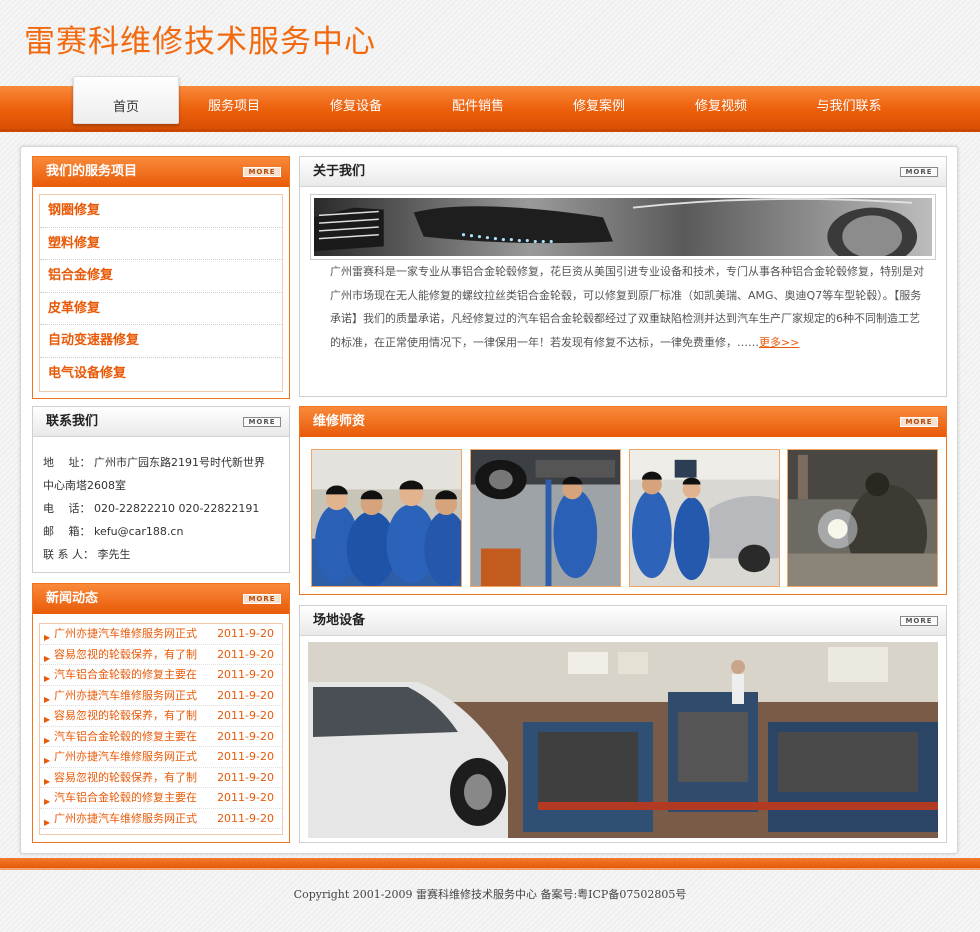  Describe the element at coordinates (779, 342) in the screenshot. I see `about-read-more-link: 更多>>` at that location.